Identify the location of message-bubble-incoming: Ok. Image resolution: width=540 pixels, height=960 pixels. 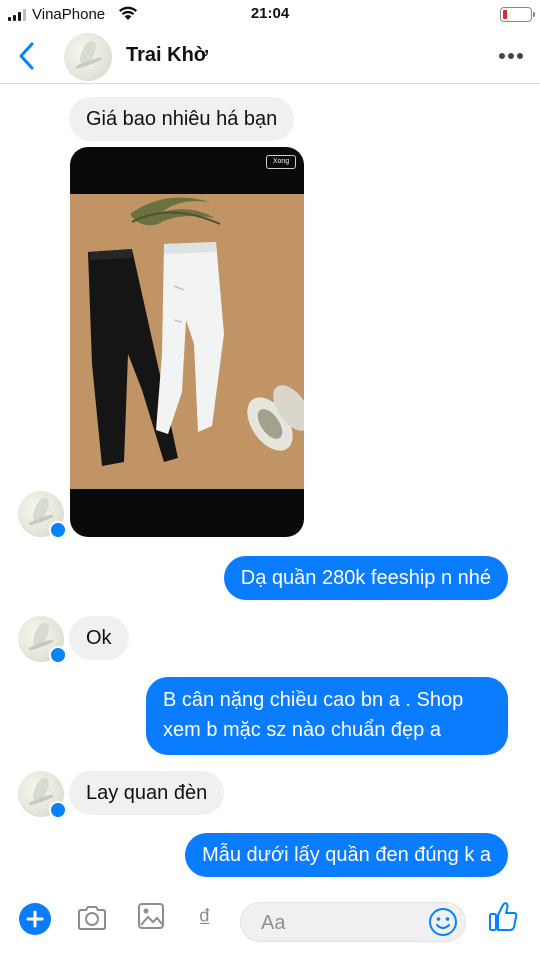
(99, 638).